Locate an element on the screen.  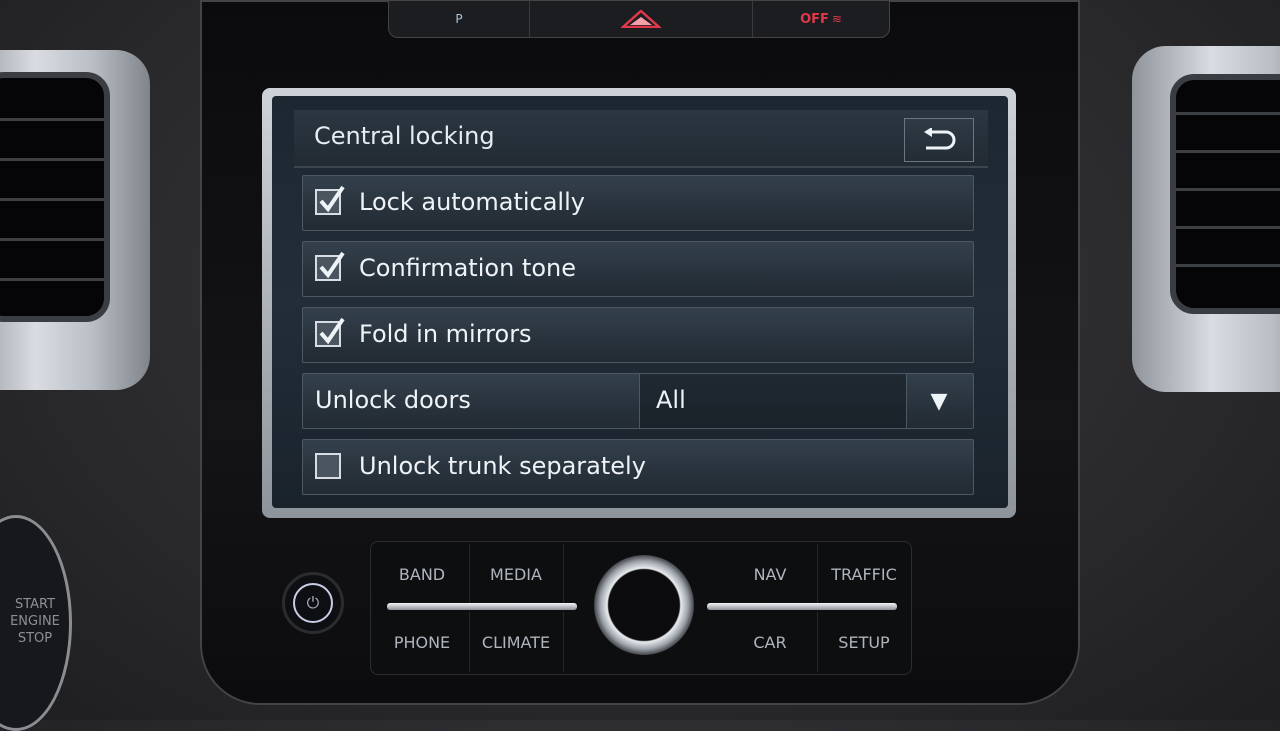
start-stop-button: START ENGINE STOP is located at coordinates (36, 623).